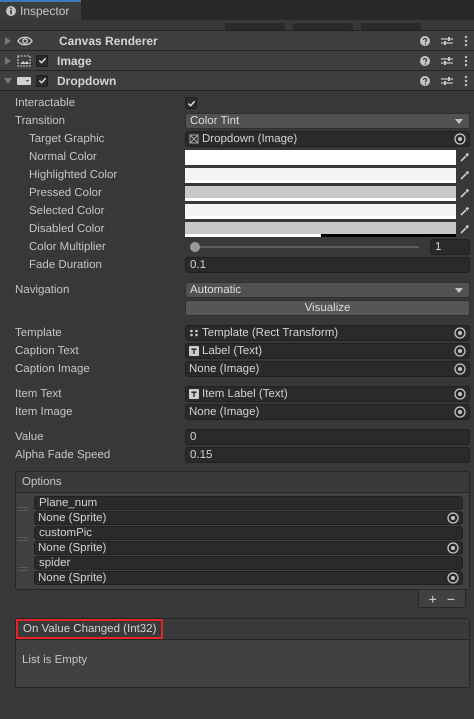  Describe the element at coordinates (75, 61) in the screenshot. I see `component-title: Image` at that location.